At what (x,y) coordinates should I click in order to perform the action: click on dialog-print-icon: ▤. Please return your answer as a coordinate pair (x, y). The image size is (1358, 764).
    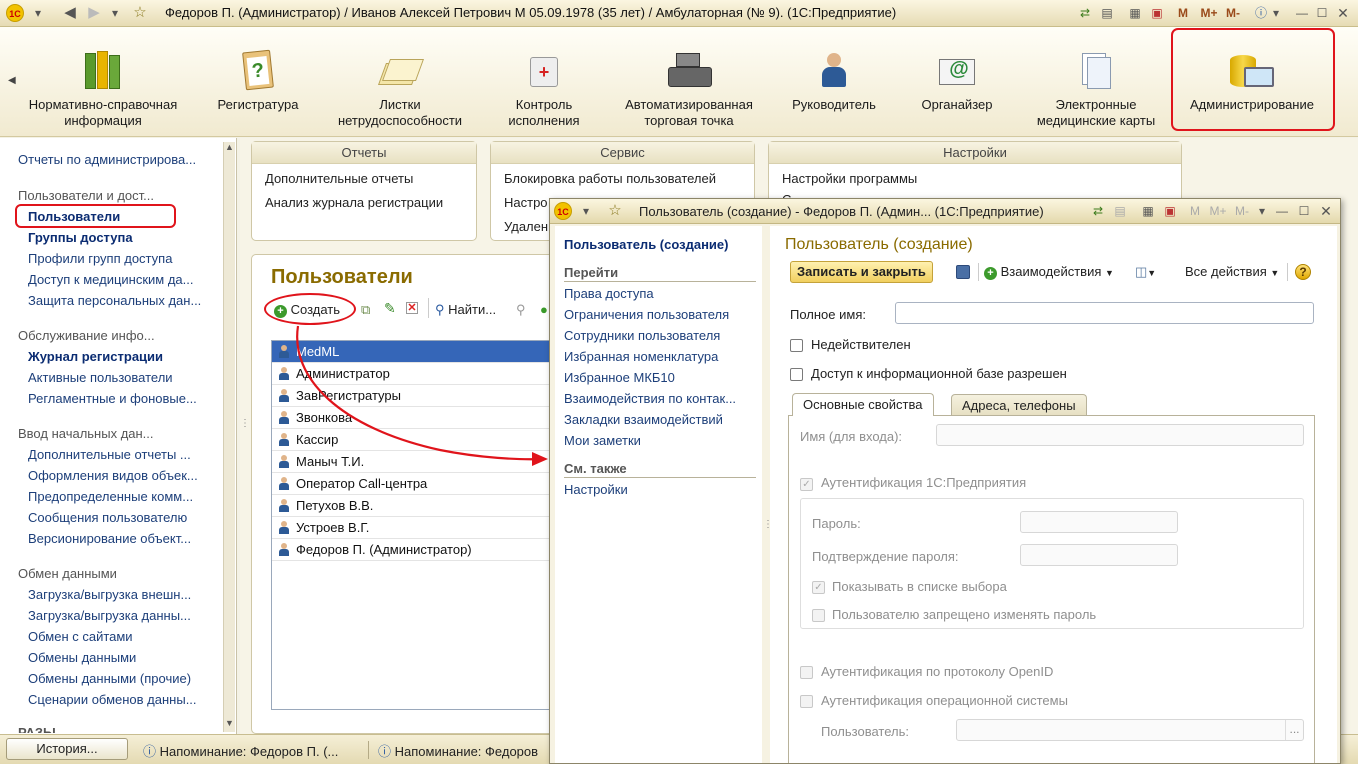
    Looking at the image, I should click on (1120, 211).